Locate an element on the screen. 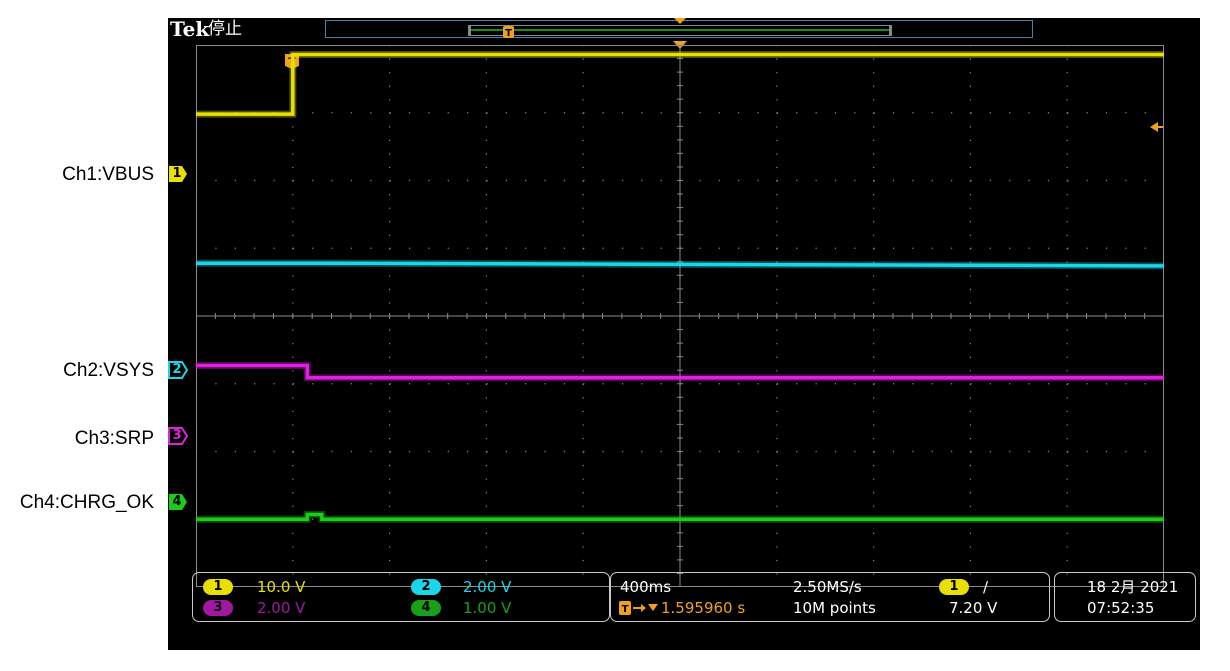  ch2-marker: 2 is located at coordinates (178, 370).